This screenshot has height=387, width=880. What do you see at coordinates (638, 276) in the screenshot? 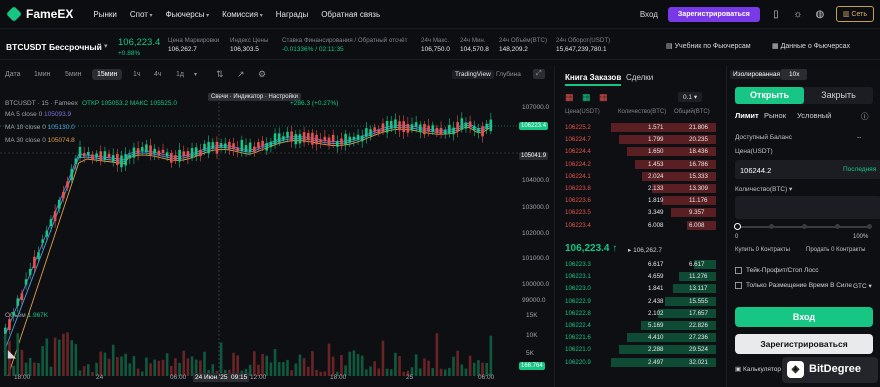
I see `bid-row: 106223.1 4.659 11.276` at bounding box center [638, 276].